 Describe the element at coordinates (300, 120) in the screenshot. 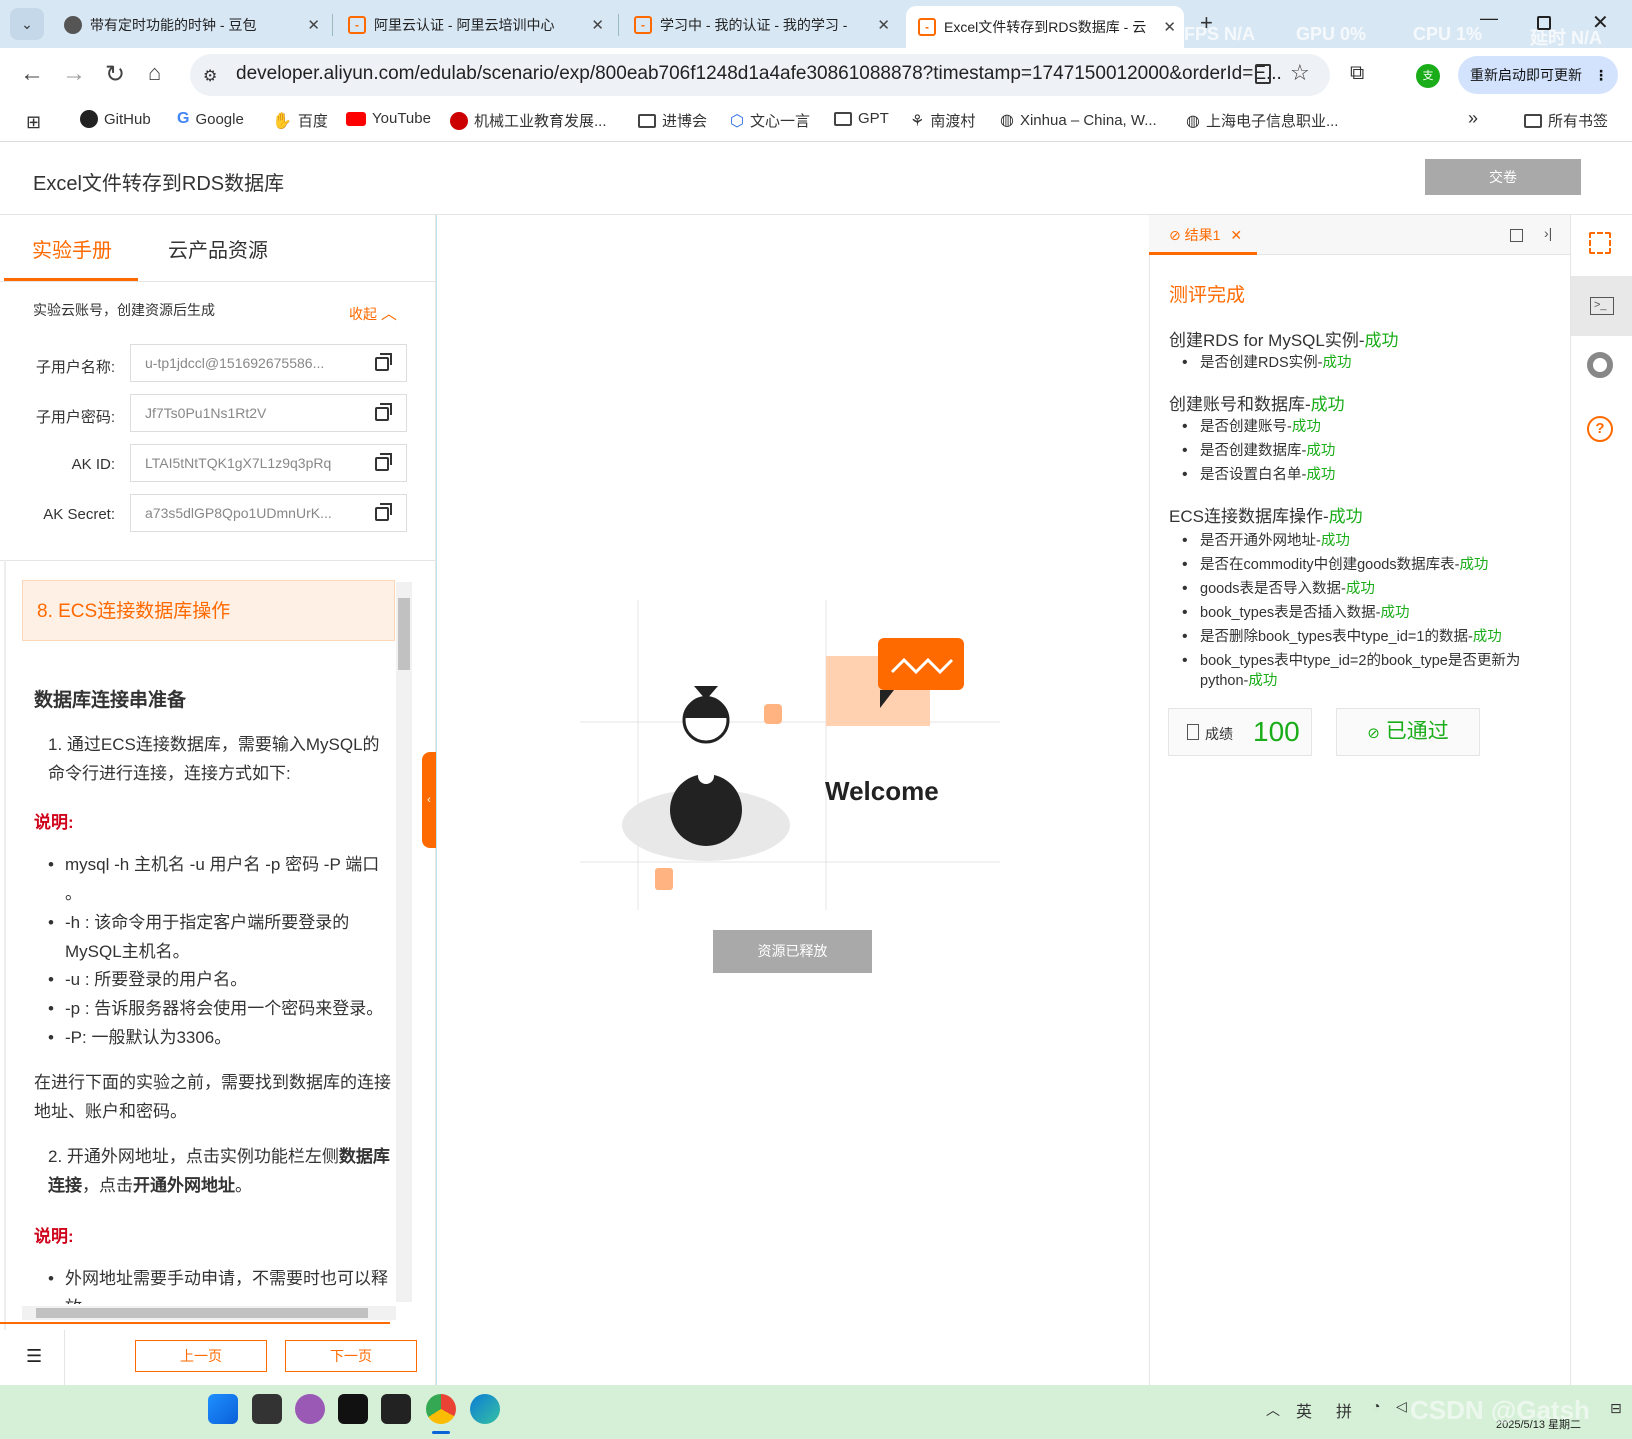

I see `bookmark-baidu: ✋ 百度` at that location.